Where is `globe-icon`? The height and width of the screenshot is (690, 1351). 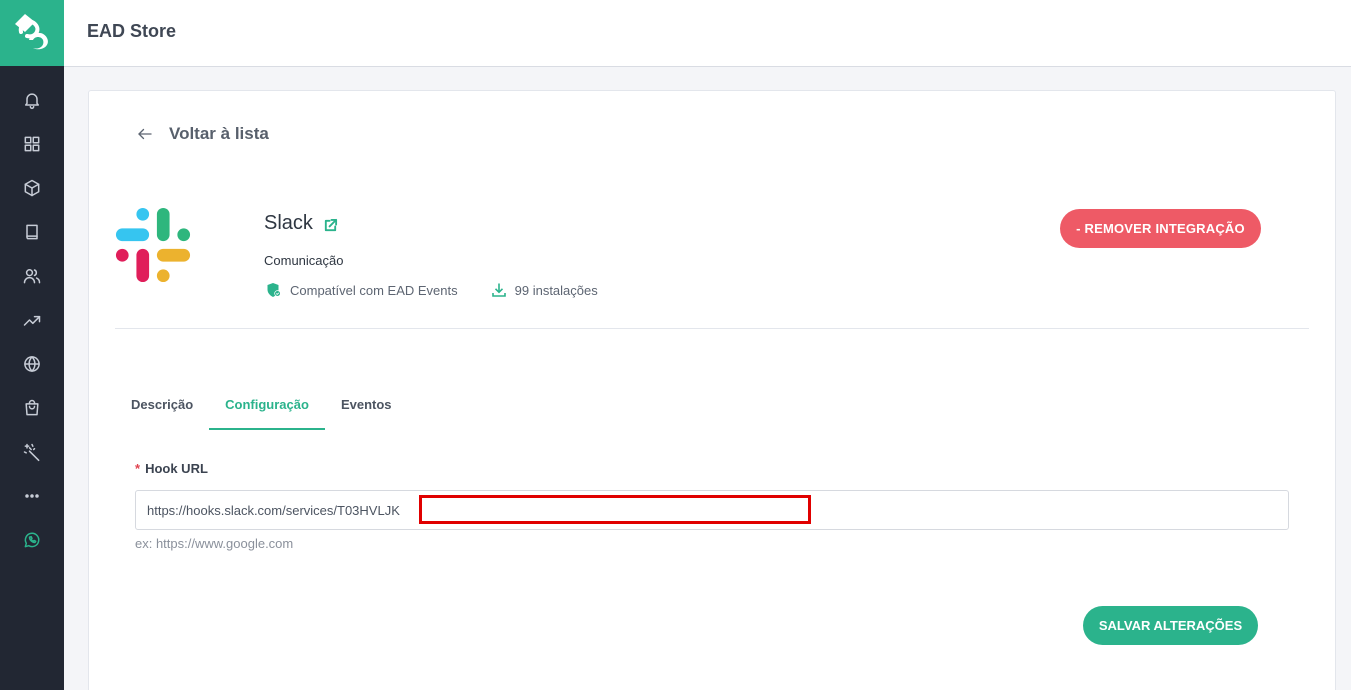 globe-icon is located at coordinates (32, 364).